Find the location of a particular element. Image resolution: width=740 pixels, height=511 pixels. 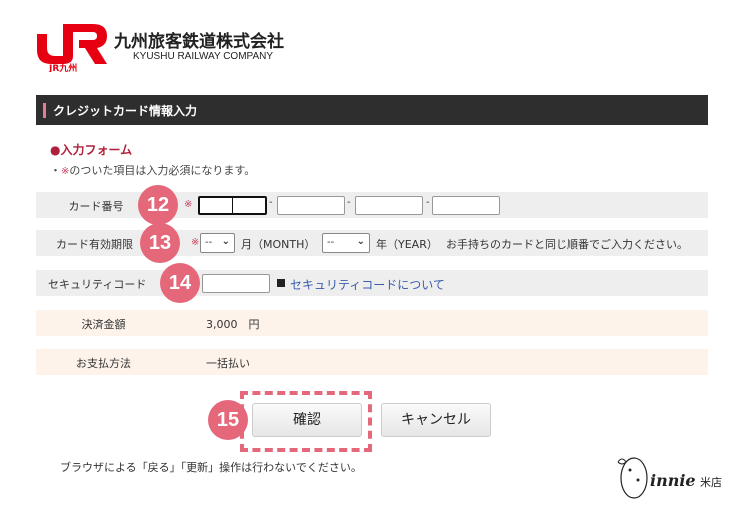

security-code-row: セキュリティコード セキュリティコードについて is located at coordinates (372, 283).